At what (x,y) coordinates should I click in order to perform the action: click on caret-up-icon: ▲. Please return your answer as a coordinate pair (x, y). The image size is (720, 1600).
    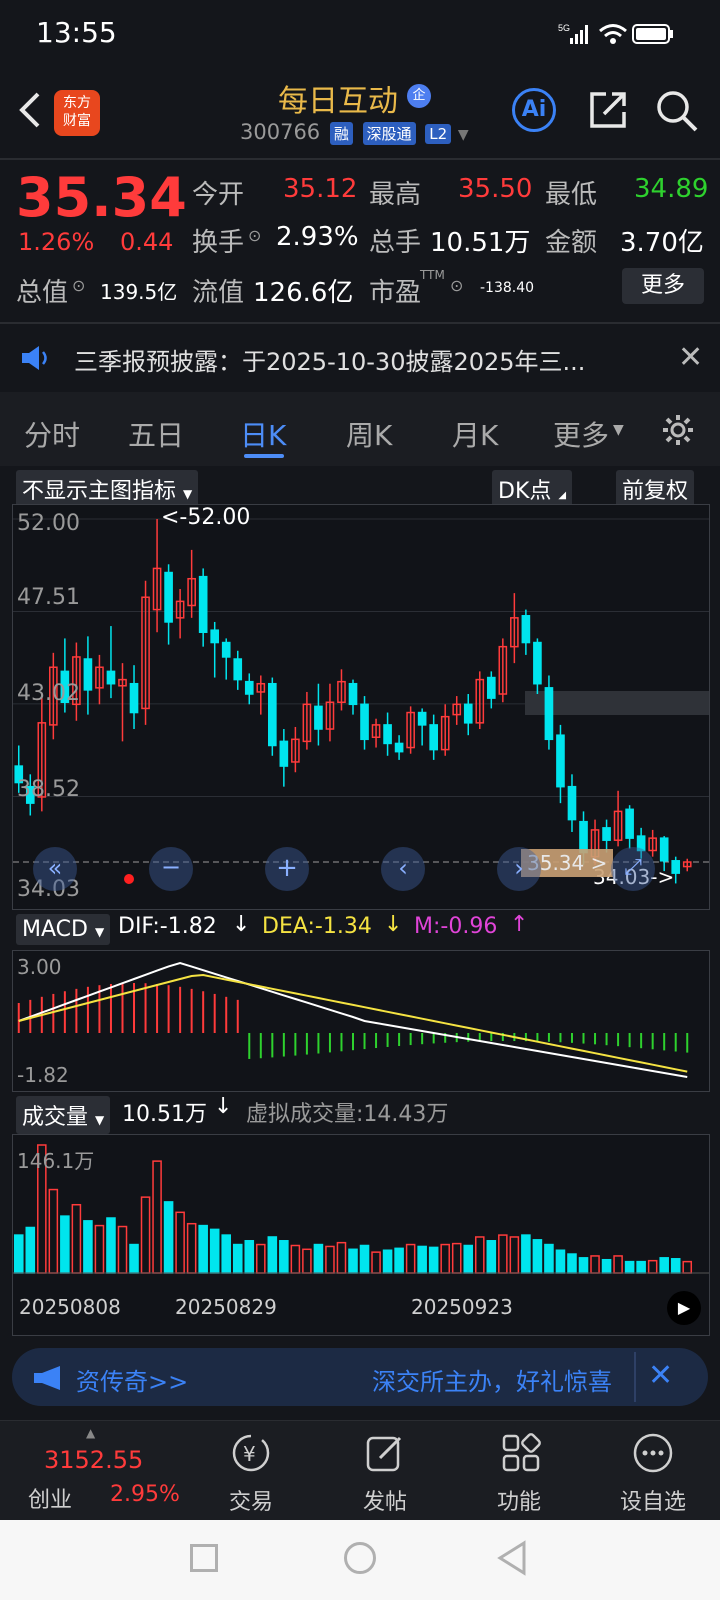
    Looking at the image, I should click on (91, 1433).